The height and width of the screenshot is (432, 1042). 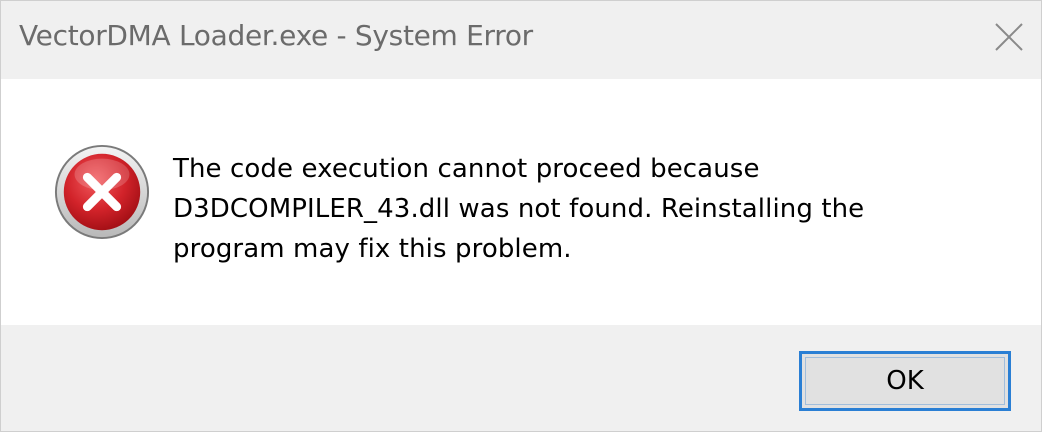 I want to click on window-title: VectorDMA Loader.exe - System Error, so click(x=276, y=35).